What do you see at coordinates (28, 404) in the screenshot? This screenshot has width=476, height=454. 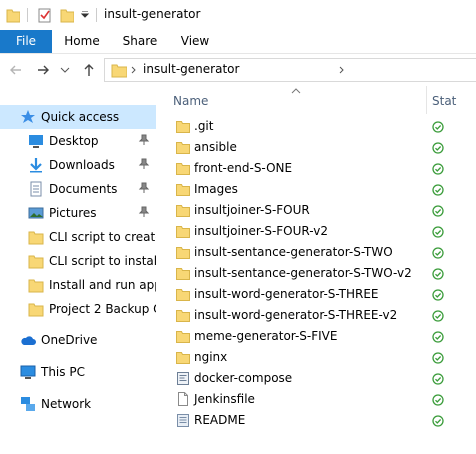 I see `network-icon` at bounding box center [28, 404].